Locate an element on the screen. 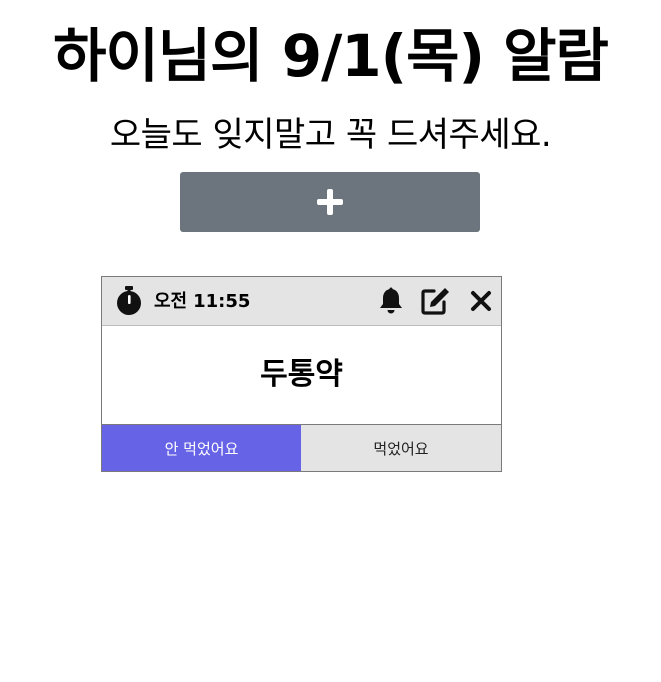  alarm-time: 오전 11:55 is located at coordinates (202, 302).